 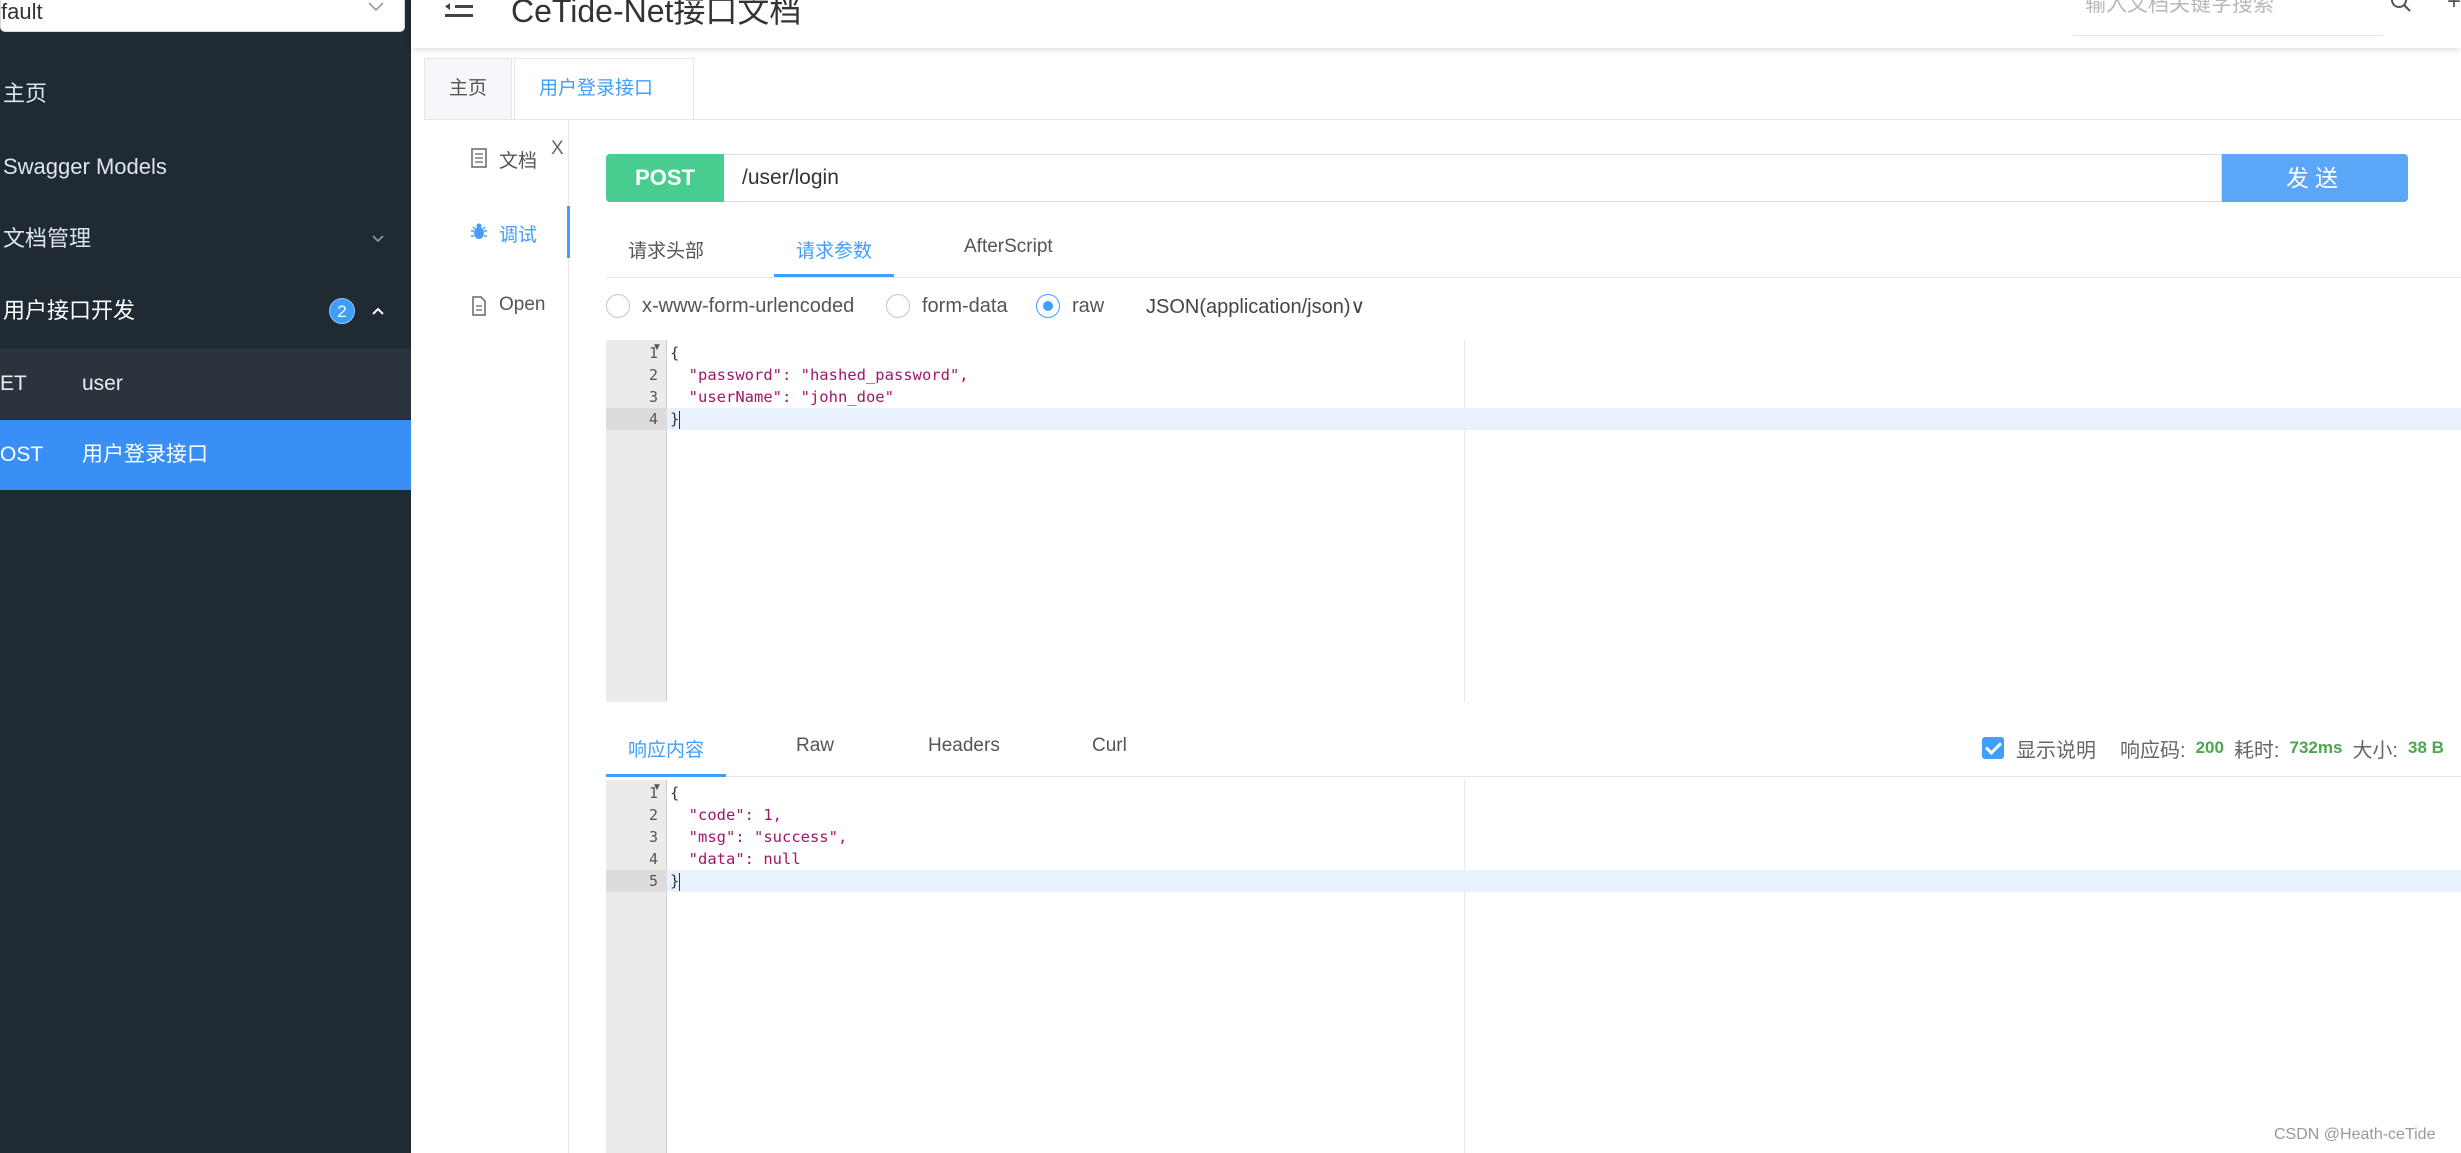 I want to click on radio-label: form-data, so click(x=965, y=305).